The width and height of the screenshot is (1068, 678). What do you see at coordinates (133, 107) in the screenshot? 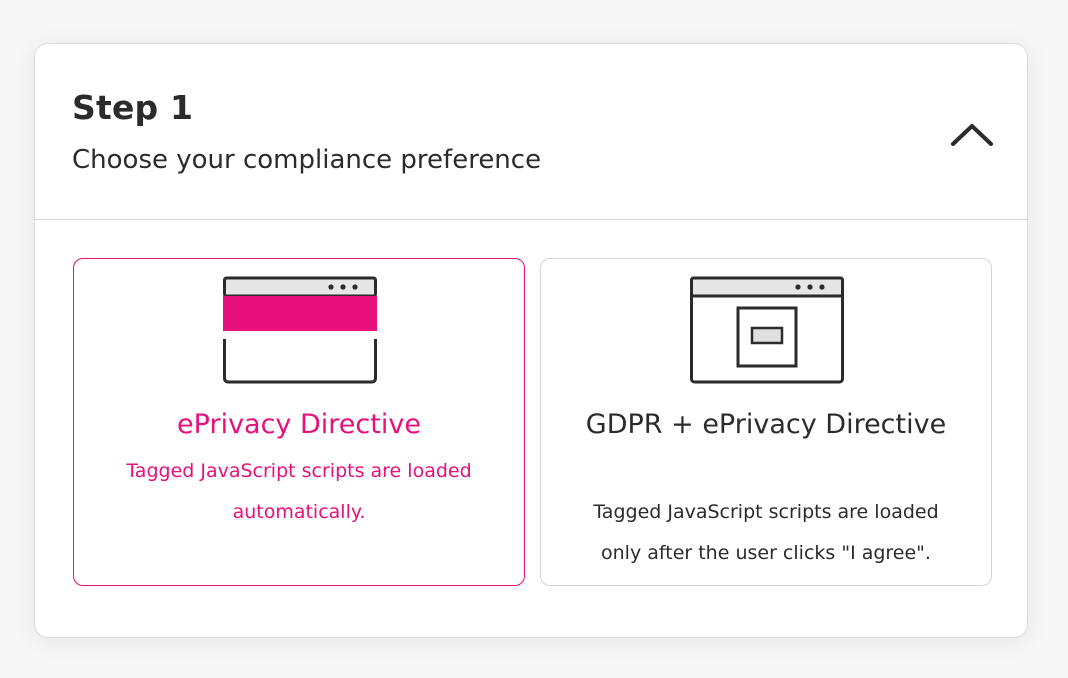
I see `step-title: Step 1` at bounding box center [133, 107].